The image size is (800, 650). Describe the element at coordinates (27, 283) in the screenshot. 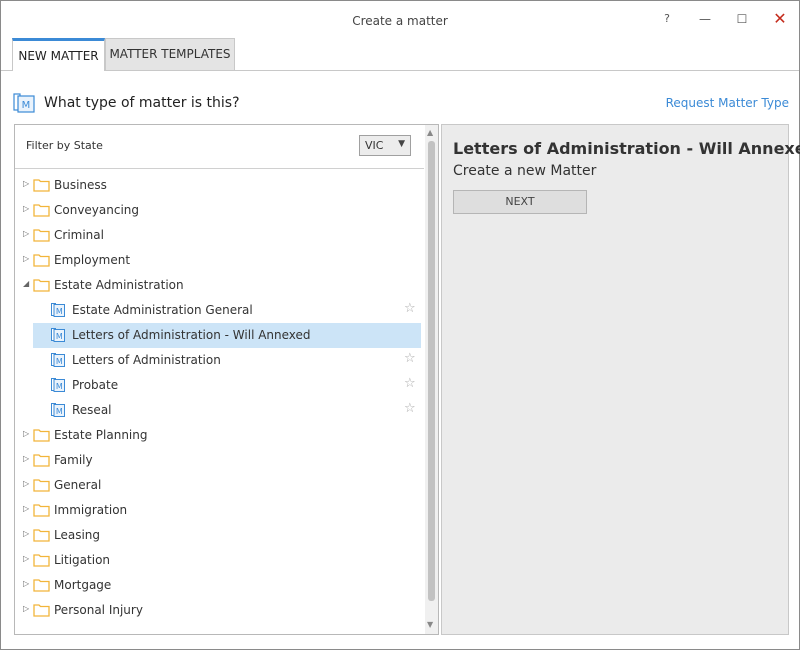

I see `collapse-icon: ◢` at that location.